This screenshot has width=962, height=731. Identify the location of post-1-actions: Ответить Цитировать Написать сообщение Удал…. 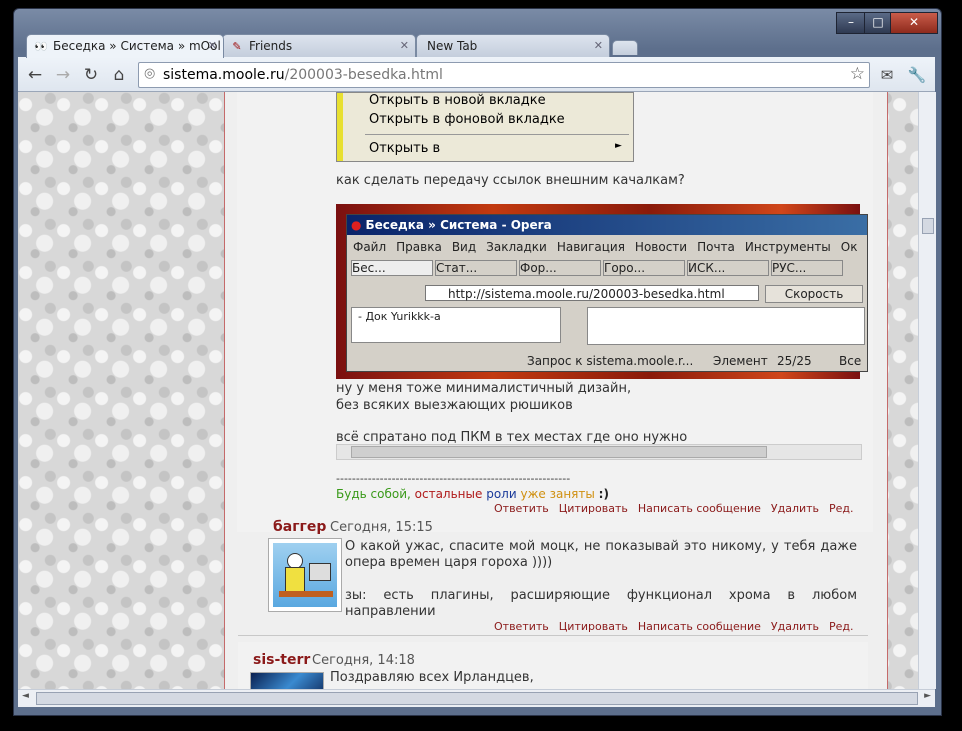
(674, 508).